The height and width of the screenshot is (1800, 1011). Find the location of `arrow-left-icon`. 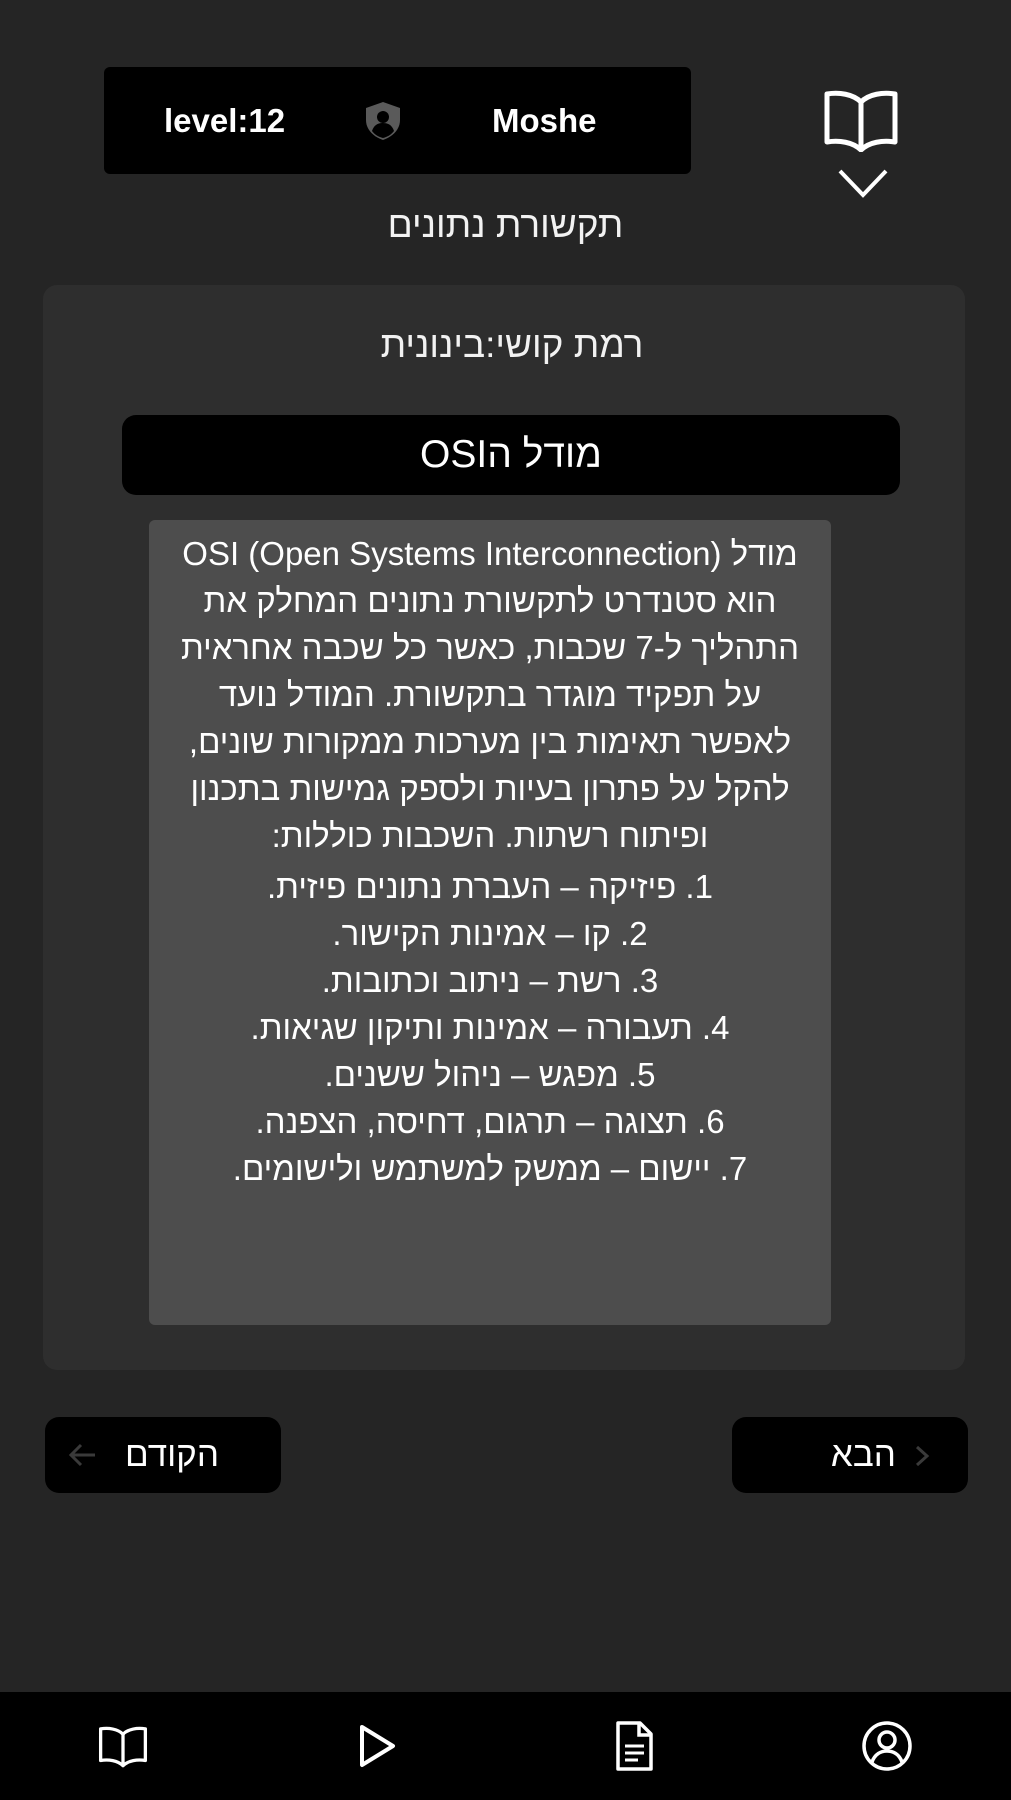

arrow-left-icon is located at coordinates (81, 1455).